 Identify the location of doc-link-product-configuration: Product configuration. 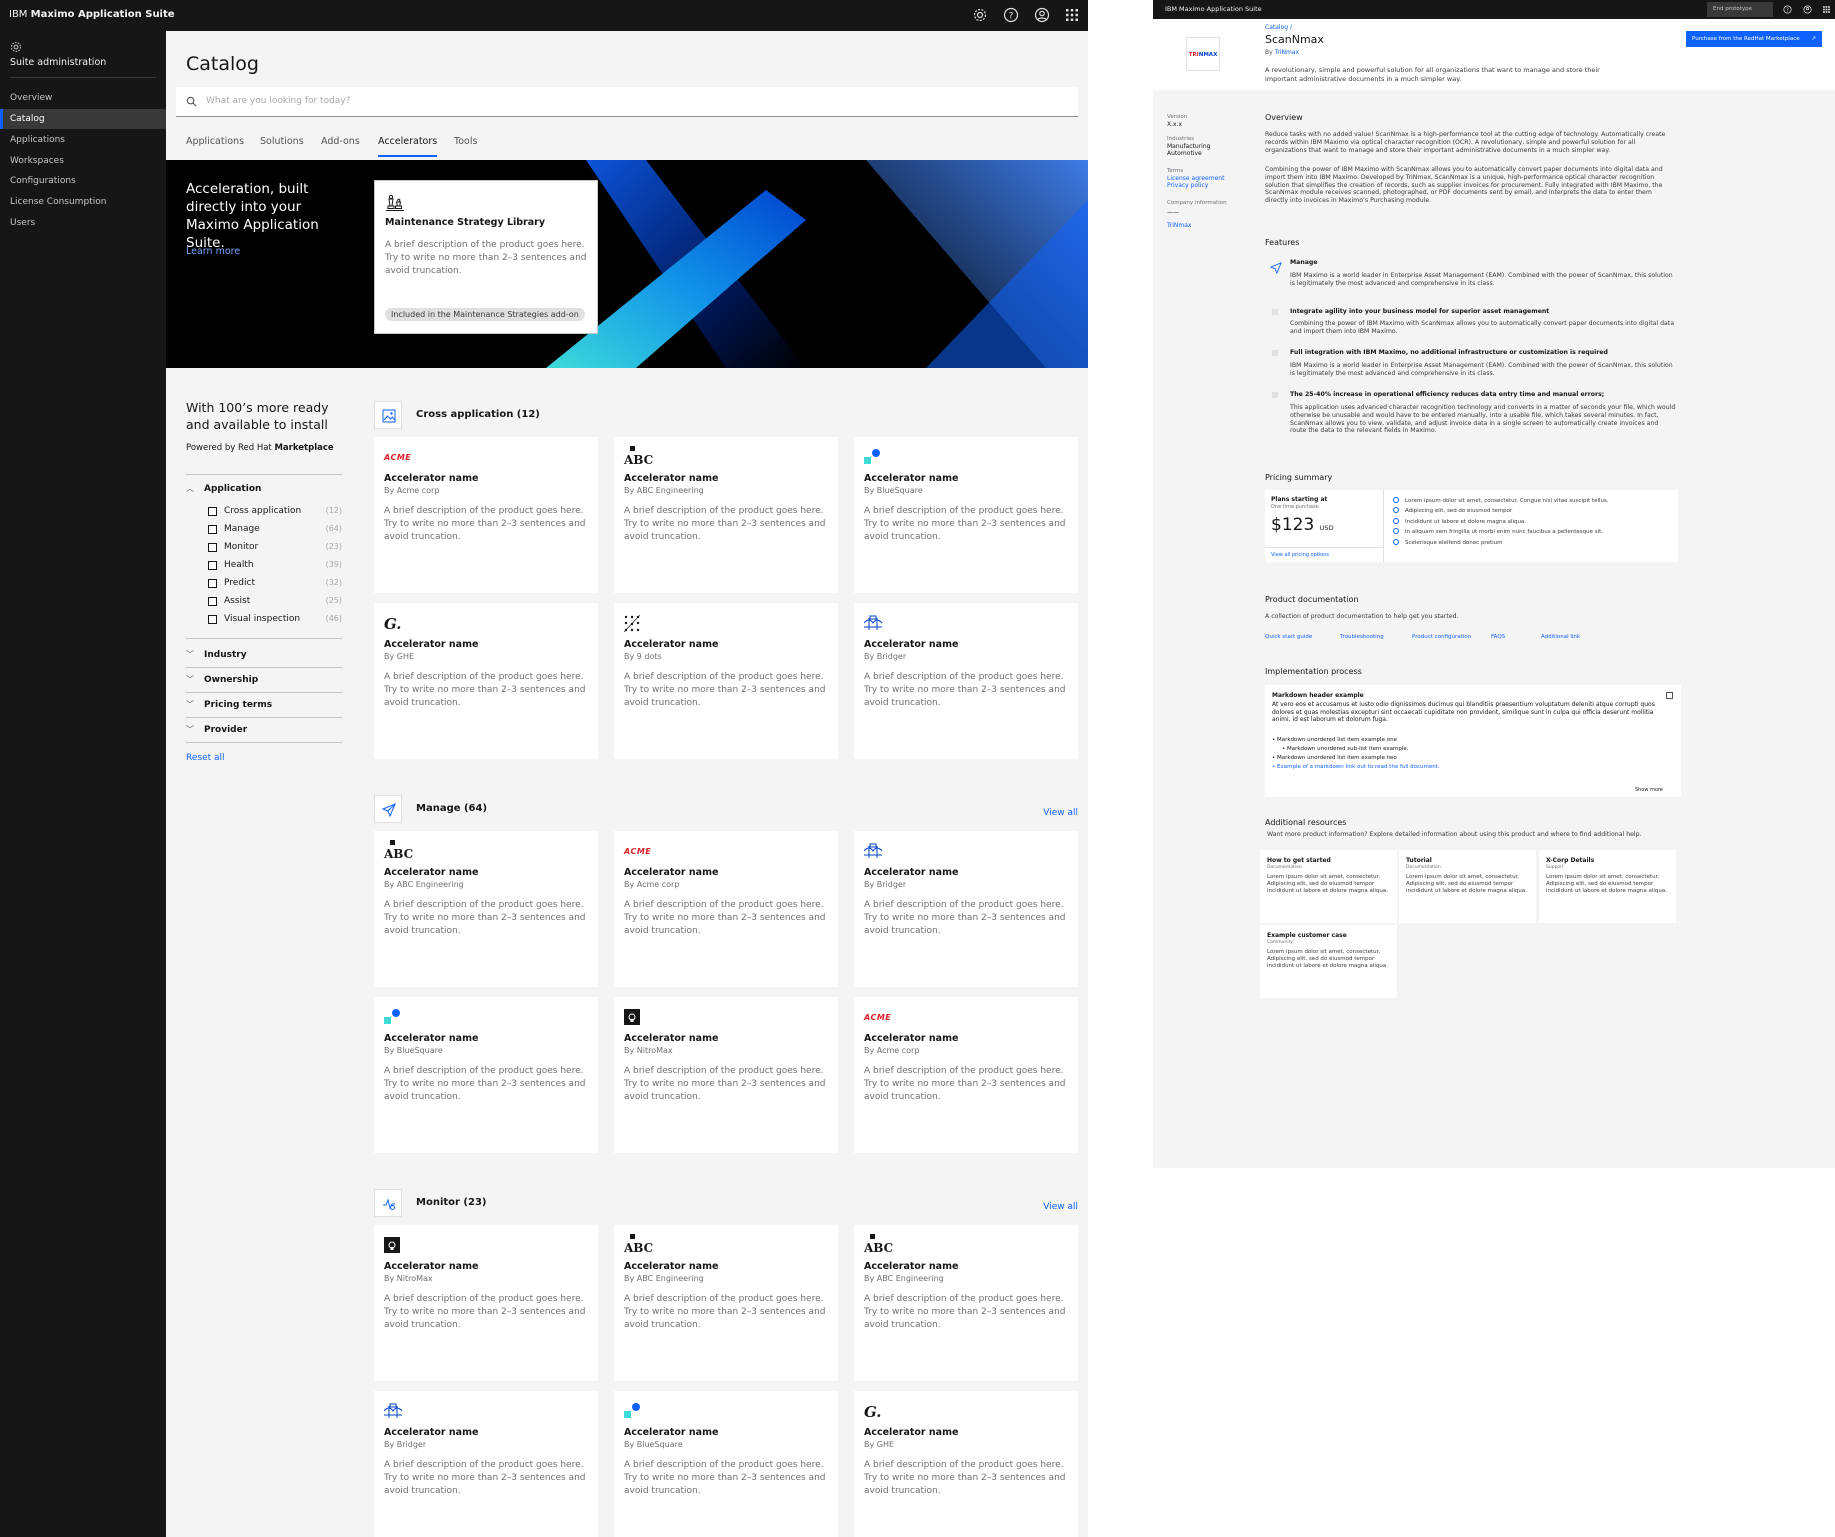
(1441, 637).